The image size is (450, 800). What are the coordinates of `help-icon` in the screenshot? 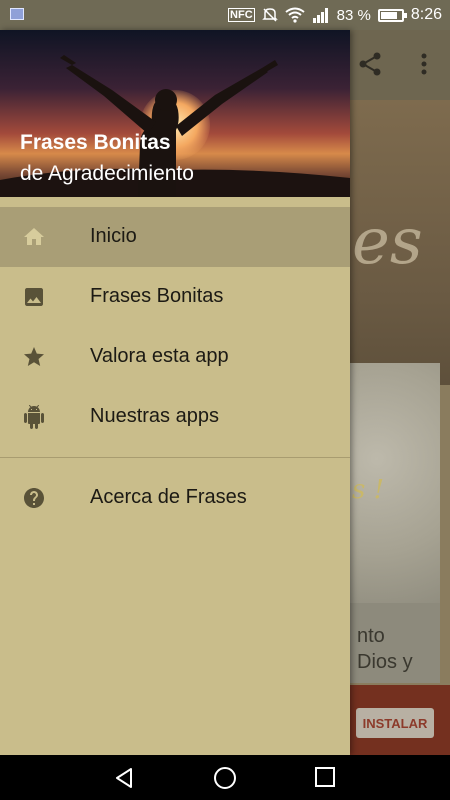 It's located at (34, 498).